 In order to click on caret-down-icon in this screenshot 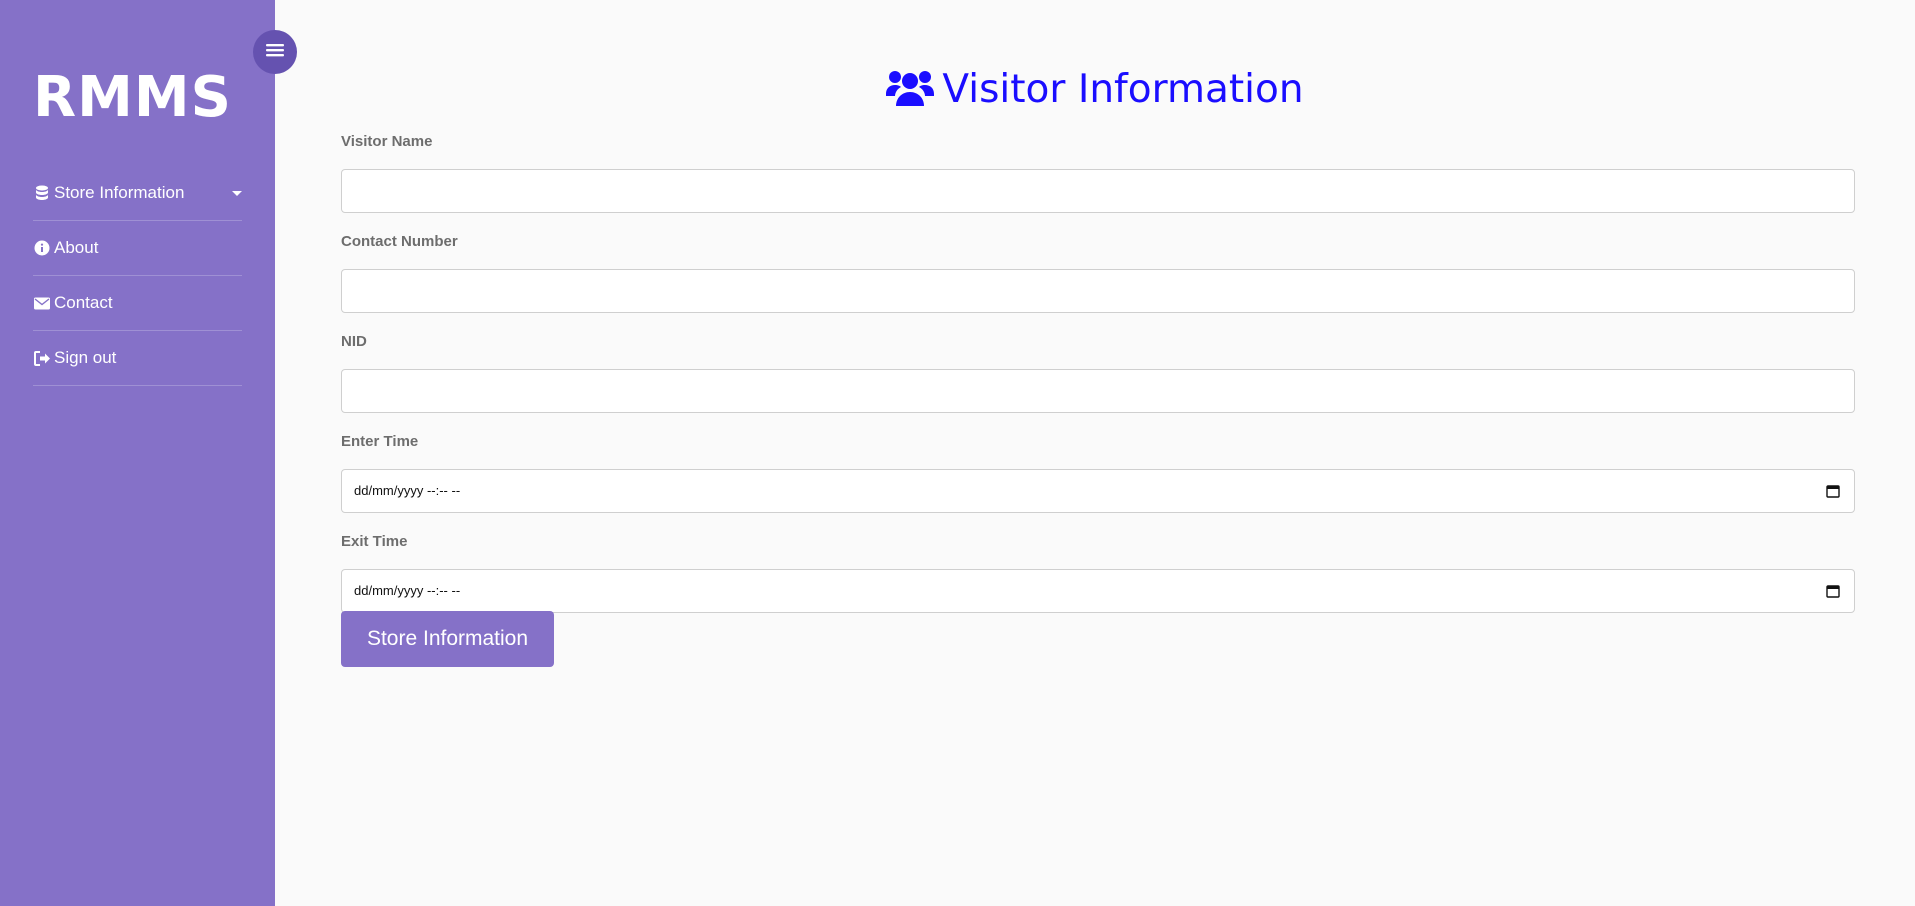, I will do `click(237, 193)`.